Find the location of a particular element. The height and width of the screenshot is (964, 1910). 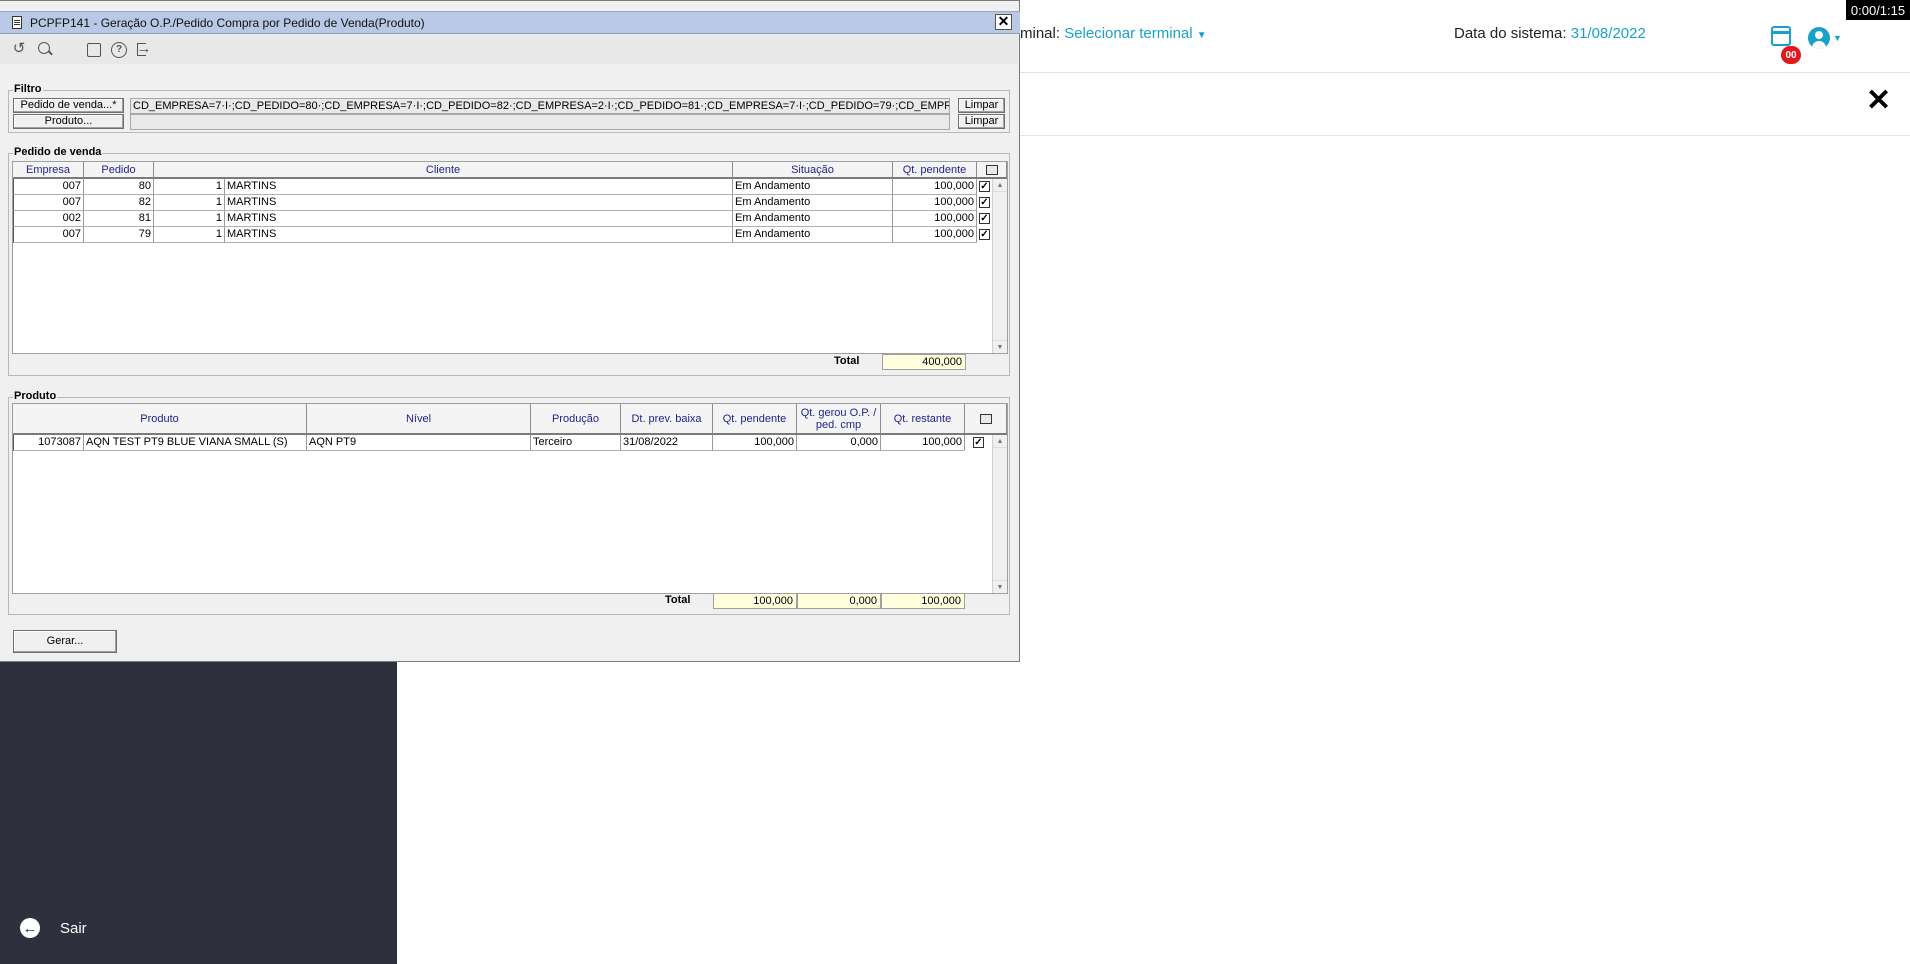

produto-label: Produto is located at coordinates (35, 396).